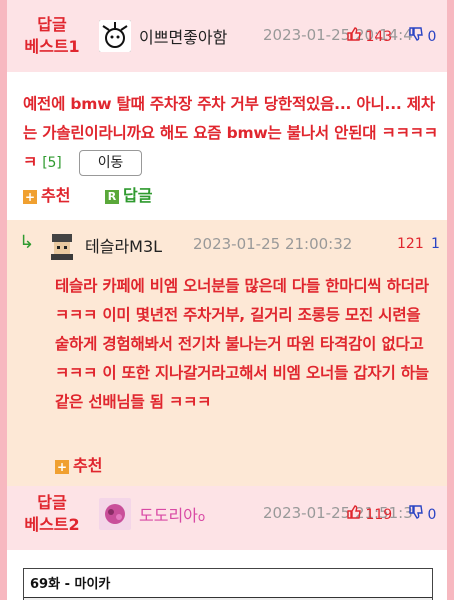  What do you see at coordinates (3, 300) in the screenshot?
I see `left-border` at bounding box center [3, 300].